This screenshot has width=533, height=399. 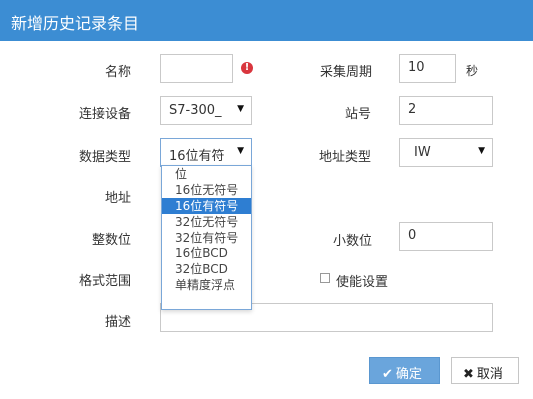 I want to click on datatype-label: 数据类型, so click(x=105, y=157).